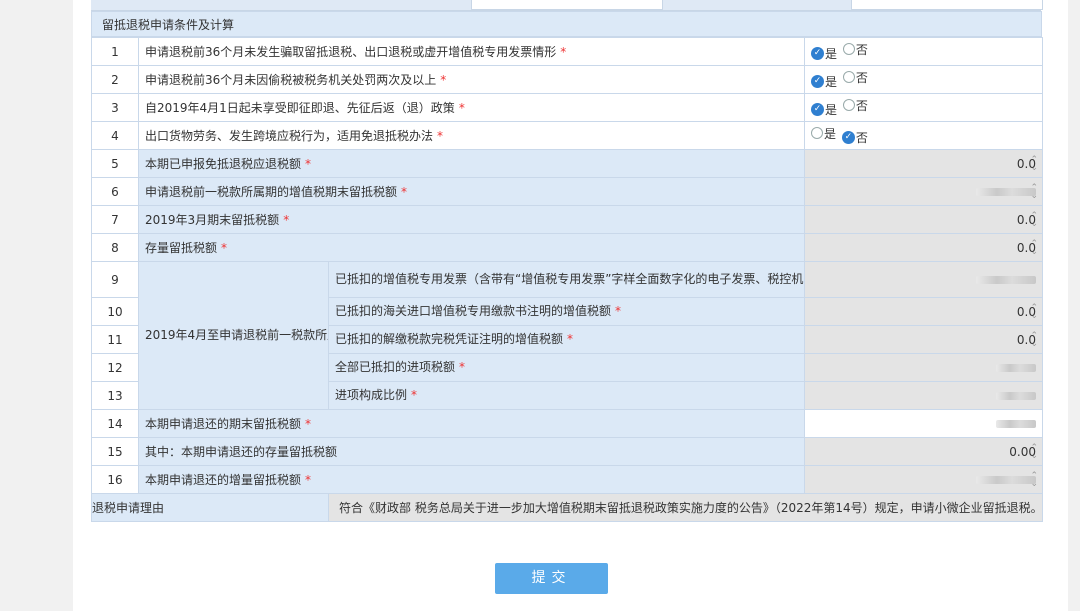 The image size is (1080, 611). What do you see at coordinates (115, 163) in the screenshot?
I see `row-number: 5` at bounding box center [115, 163].